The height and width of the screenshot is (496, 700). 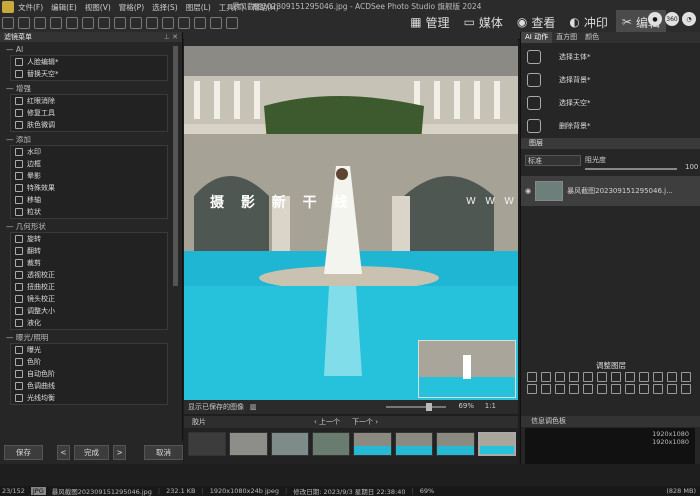 I want to click on opacity-slider, so click(x=631, y=169).